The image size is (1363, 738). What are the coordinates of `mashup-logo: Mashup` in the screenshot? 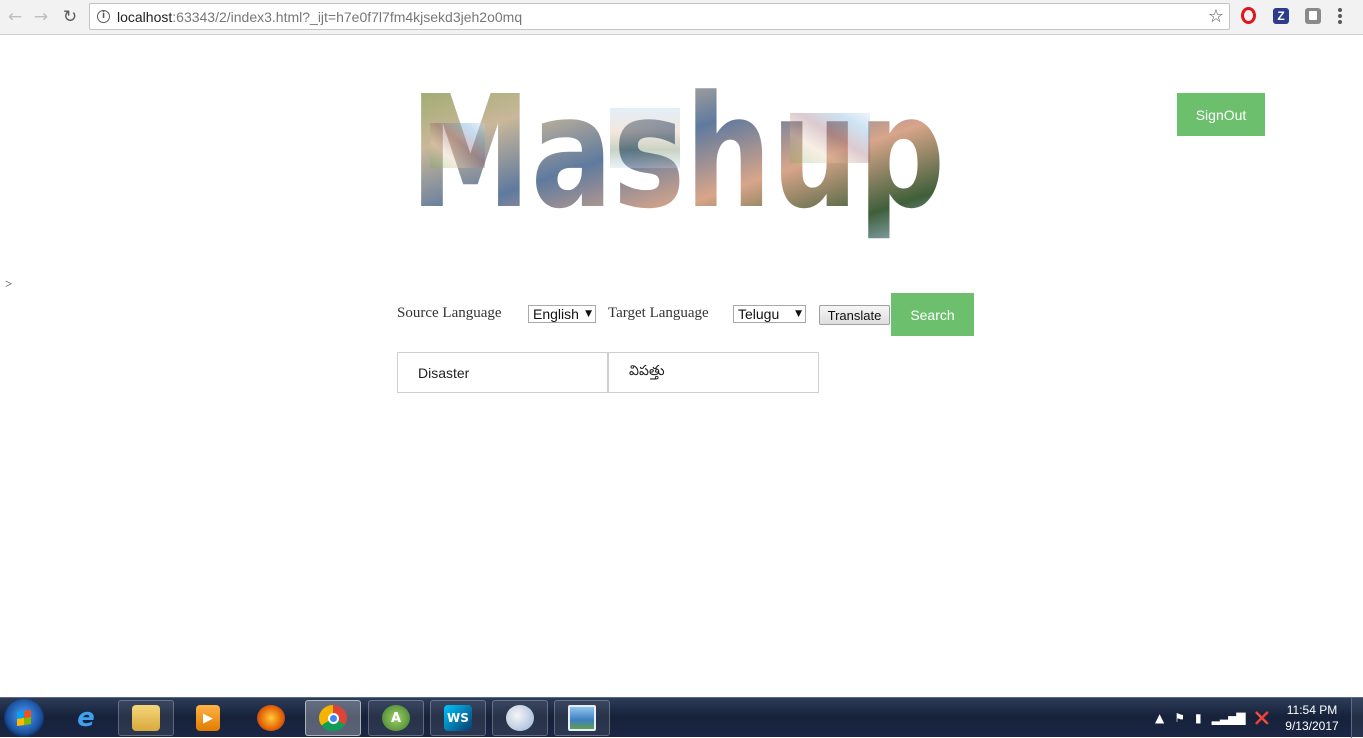 It's located at (677, 155).